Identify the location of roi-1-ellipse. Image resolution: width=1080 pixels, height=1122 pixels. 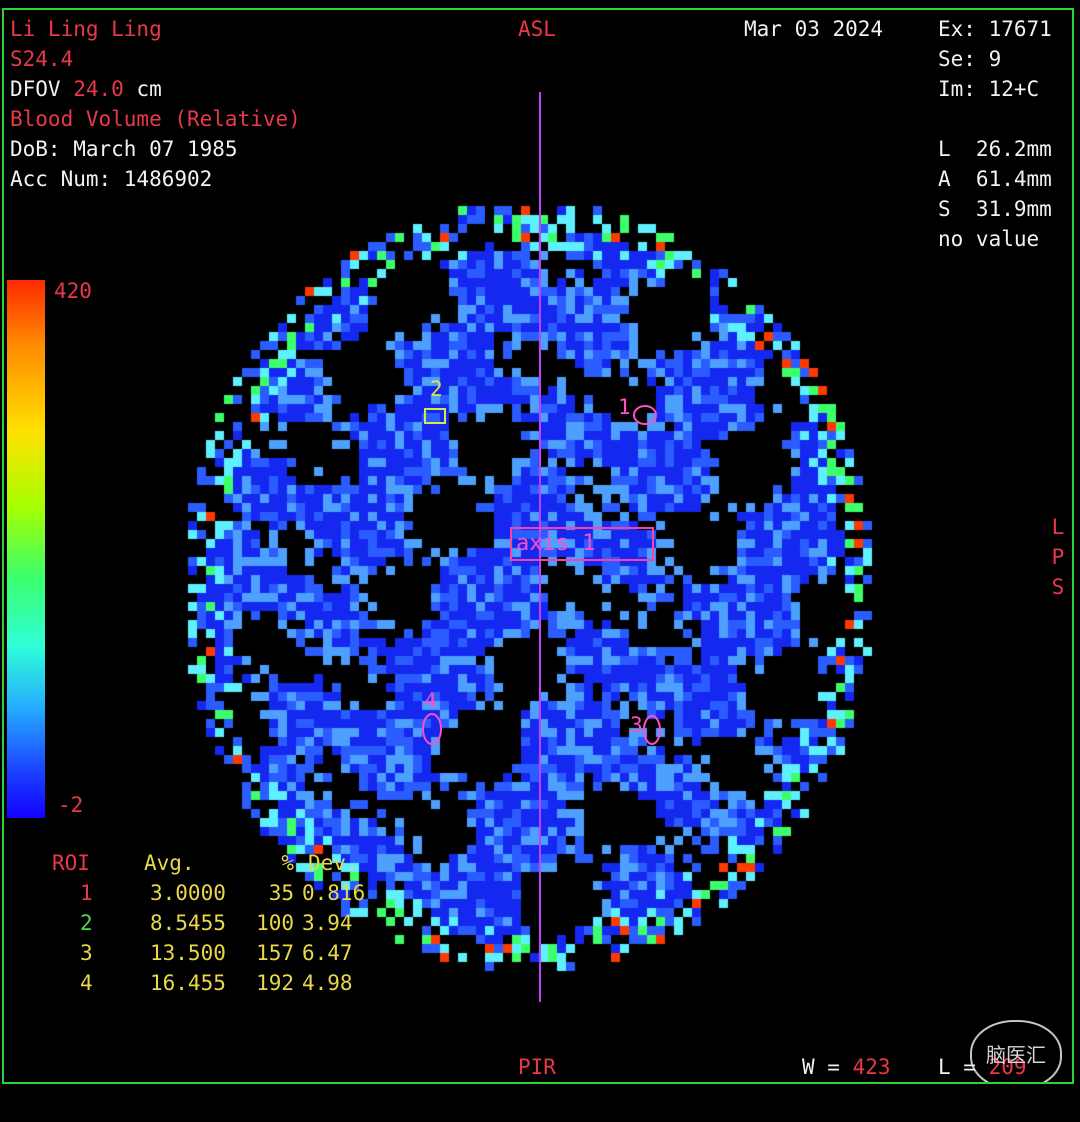
(645, 415).